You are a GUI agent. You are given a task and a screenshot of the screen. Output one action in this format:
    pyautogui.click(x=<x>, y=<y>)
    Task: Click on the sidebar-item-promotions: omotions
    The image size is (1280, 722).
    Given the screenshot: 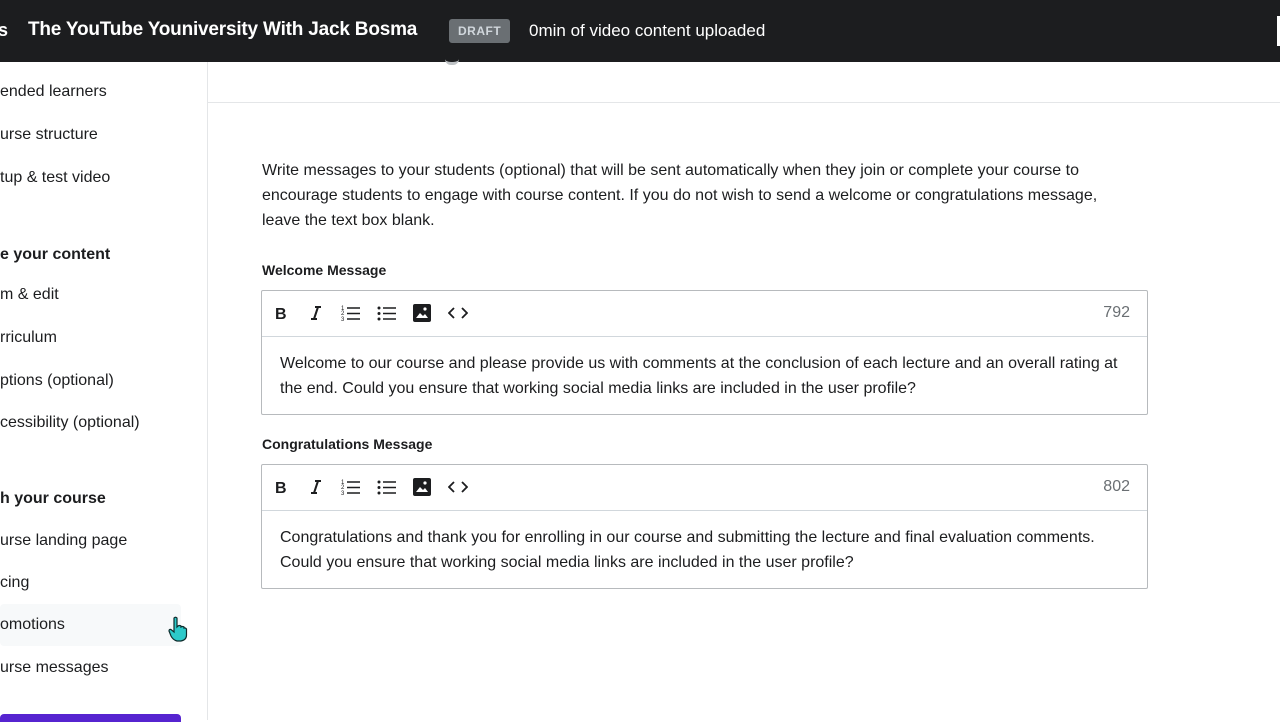 What is the action you would take?
    pyautogui.click(x=32, y=625)
    